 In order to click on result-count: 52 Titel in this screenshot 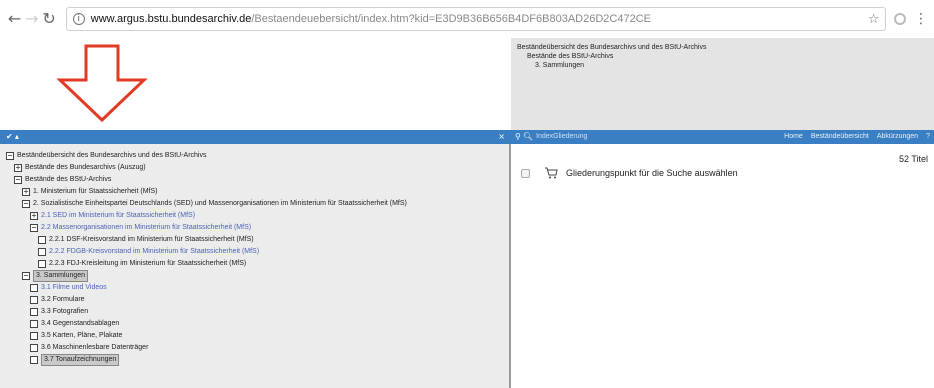, I will do `click(913, 159)`.